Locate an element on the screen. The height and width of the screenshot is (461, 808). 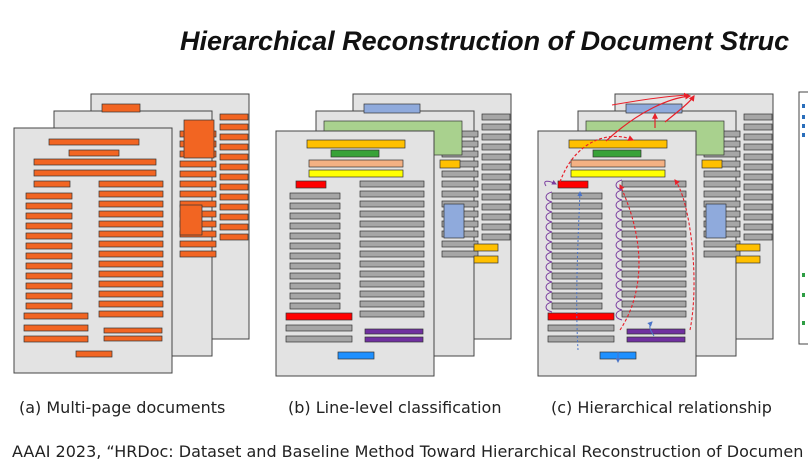
json-output-page is located at coordinates (803, 218).